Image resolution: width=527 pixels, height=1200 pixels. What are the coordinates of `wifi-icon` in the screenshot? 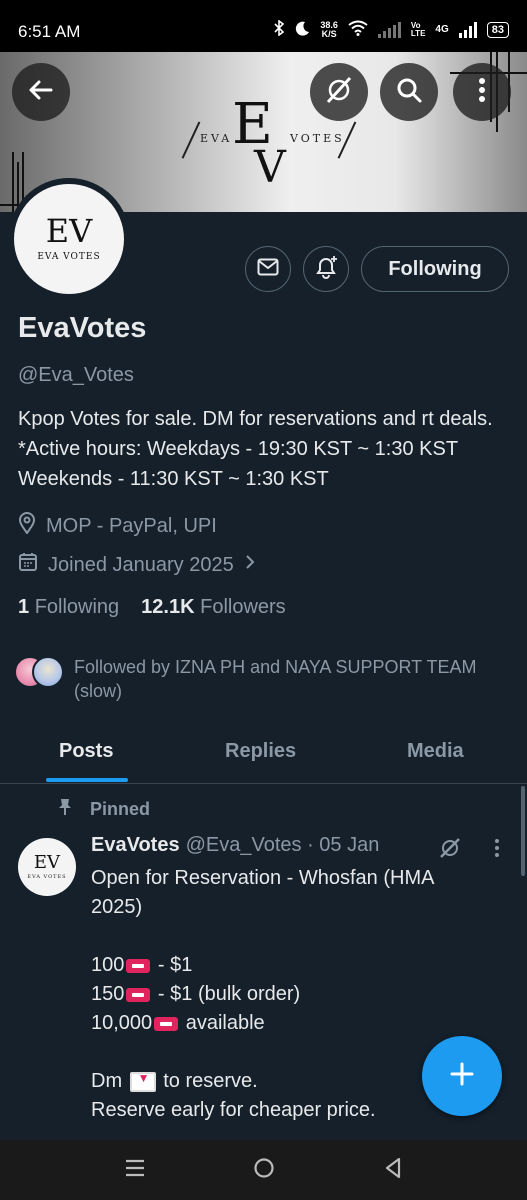 It's located at (358, 29).